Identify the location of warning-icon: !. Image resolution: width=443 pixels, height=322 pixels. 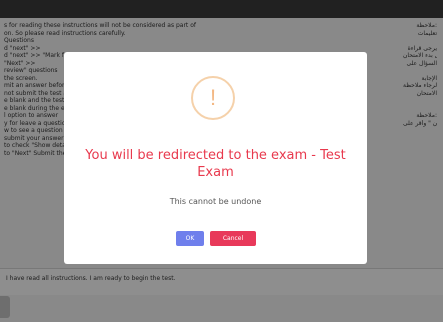
(213, 98).